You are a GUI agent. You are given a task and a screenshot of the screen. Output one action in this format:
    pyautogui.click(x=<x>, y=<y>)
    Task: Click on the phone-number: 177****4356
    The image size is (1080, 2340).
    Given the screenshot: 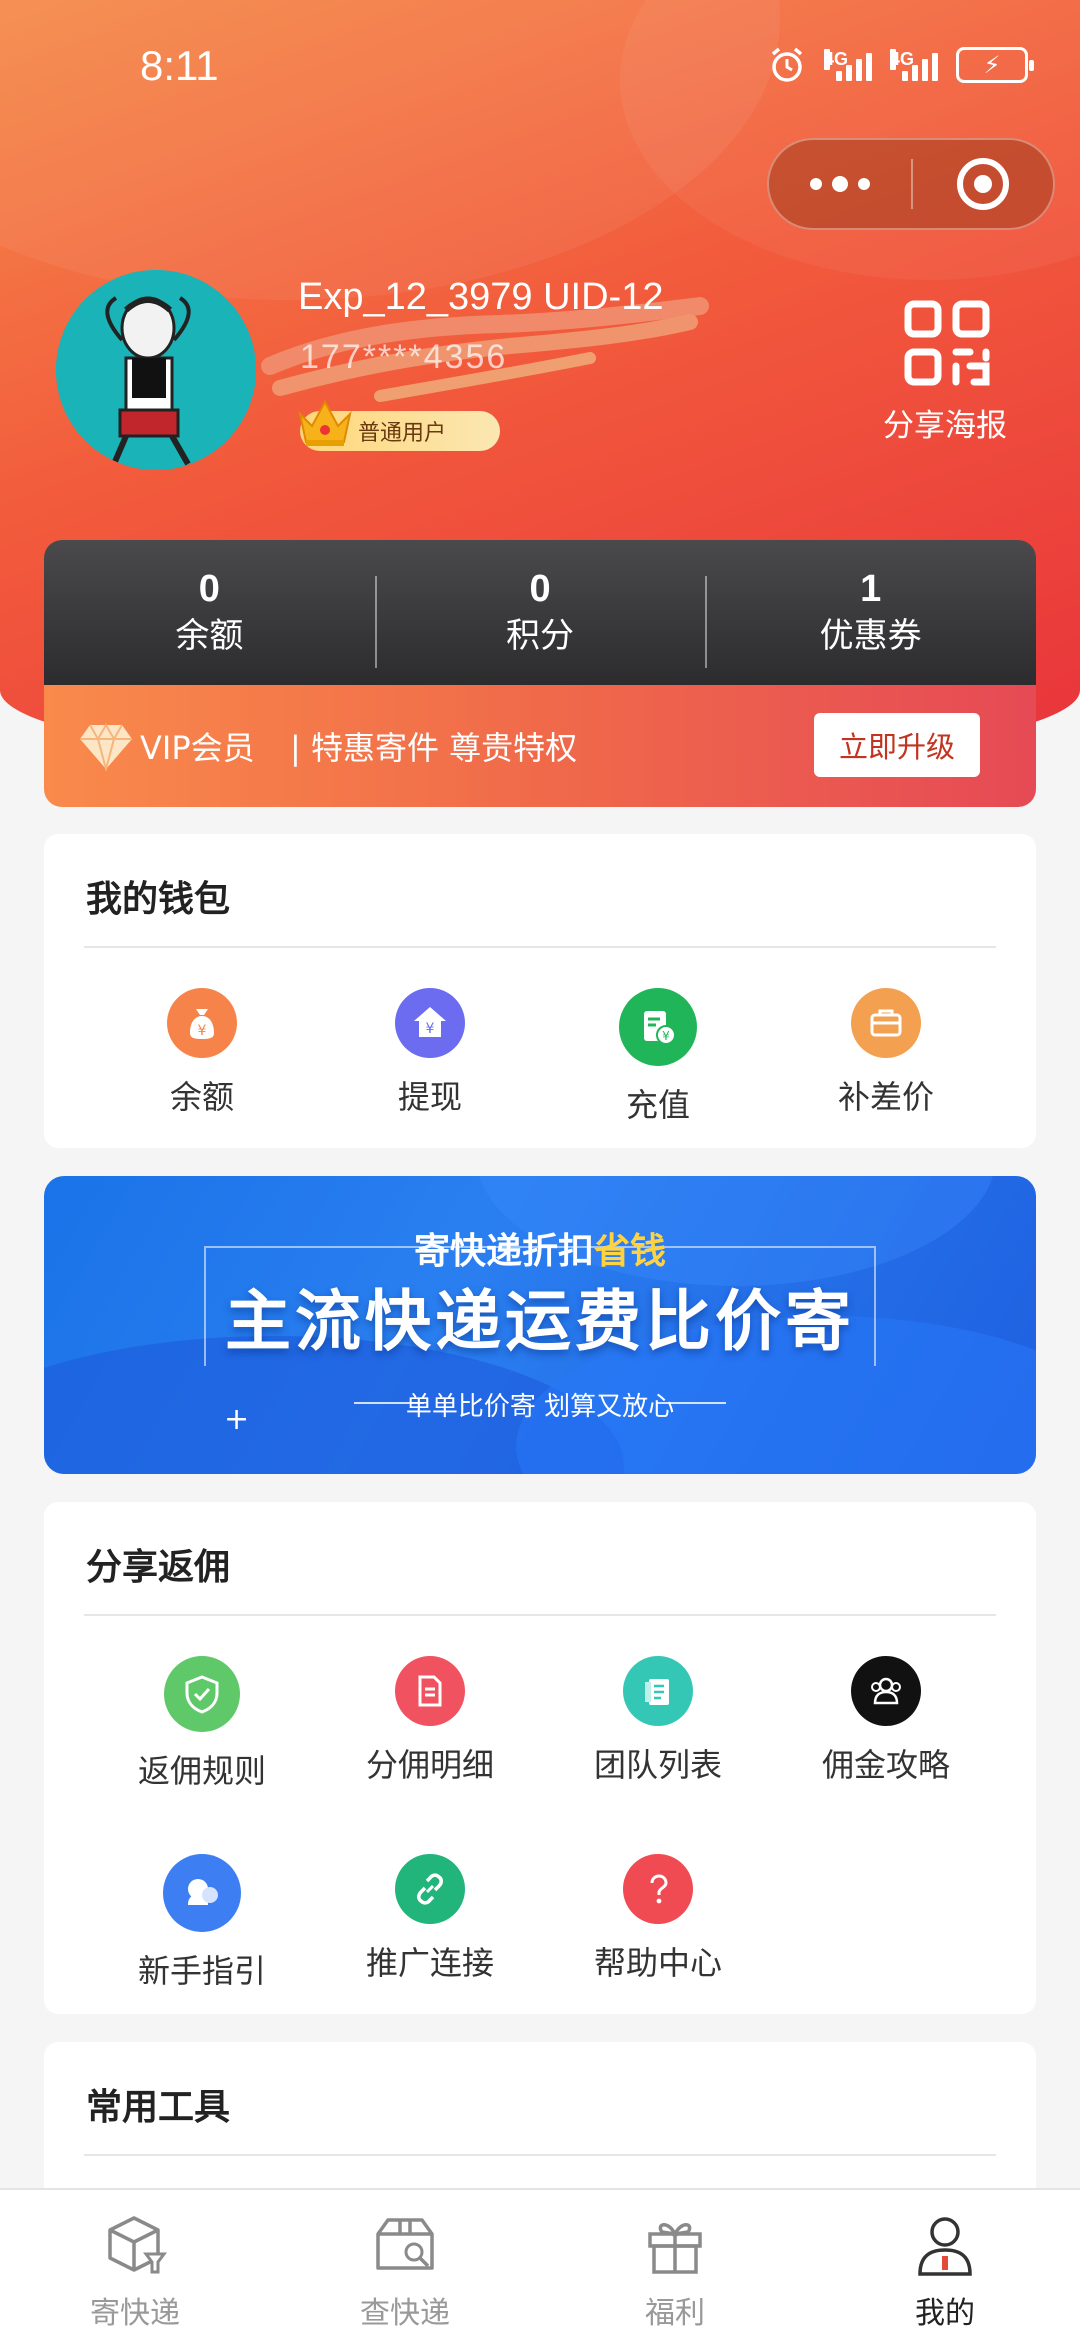 What is the action you would take?
    pyautogui.click(x=404, y=357)
    